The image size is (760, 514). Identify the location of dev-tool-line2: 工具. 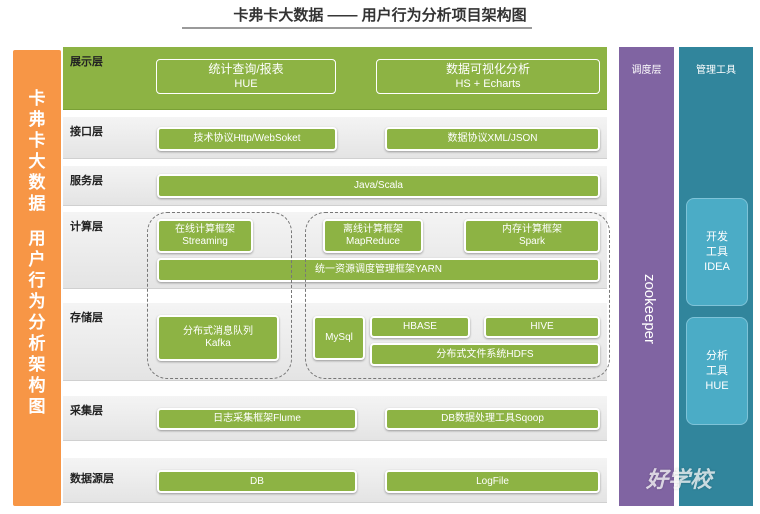
(717, 251).